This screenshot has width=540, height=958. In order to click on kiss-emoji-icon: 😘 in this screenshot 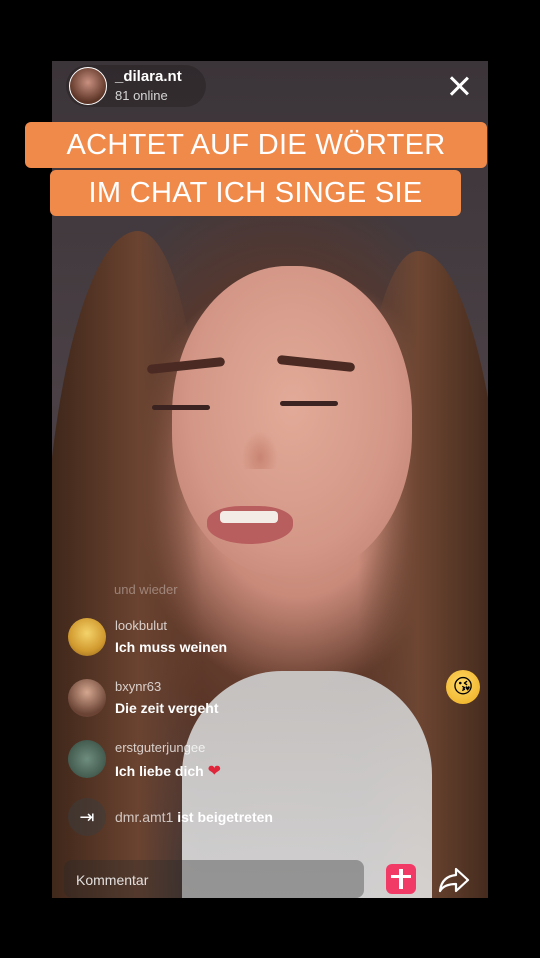, I will do `click(463, 687)`.